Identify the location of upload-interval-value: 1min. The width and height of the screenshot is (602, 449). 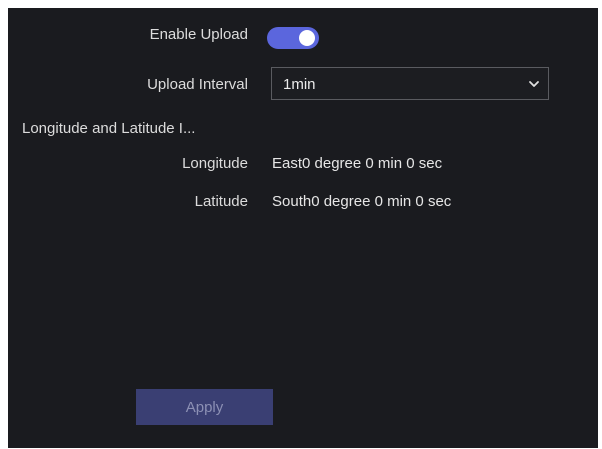
(299, 84).